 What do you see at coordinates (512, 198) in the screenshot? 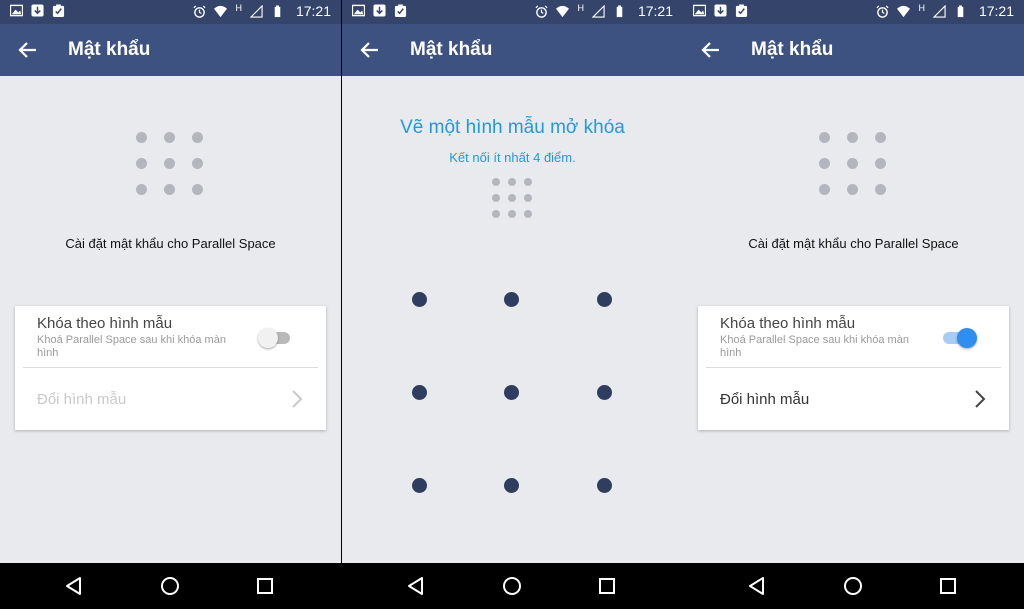
I see `pattern-progress-icon` at bounding box center [512, 198].